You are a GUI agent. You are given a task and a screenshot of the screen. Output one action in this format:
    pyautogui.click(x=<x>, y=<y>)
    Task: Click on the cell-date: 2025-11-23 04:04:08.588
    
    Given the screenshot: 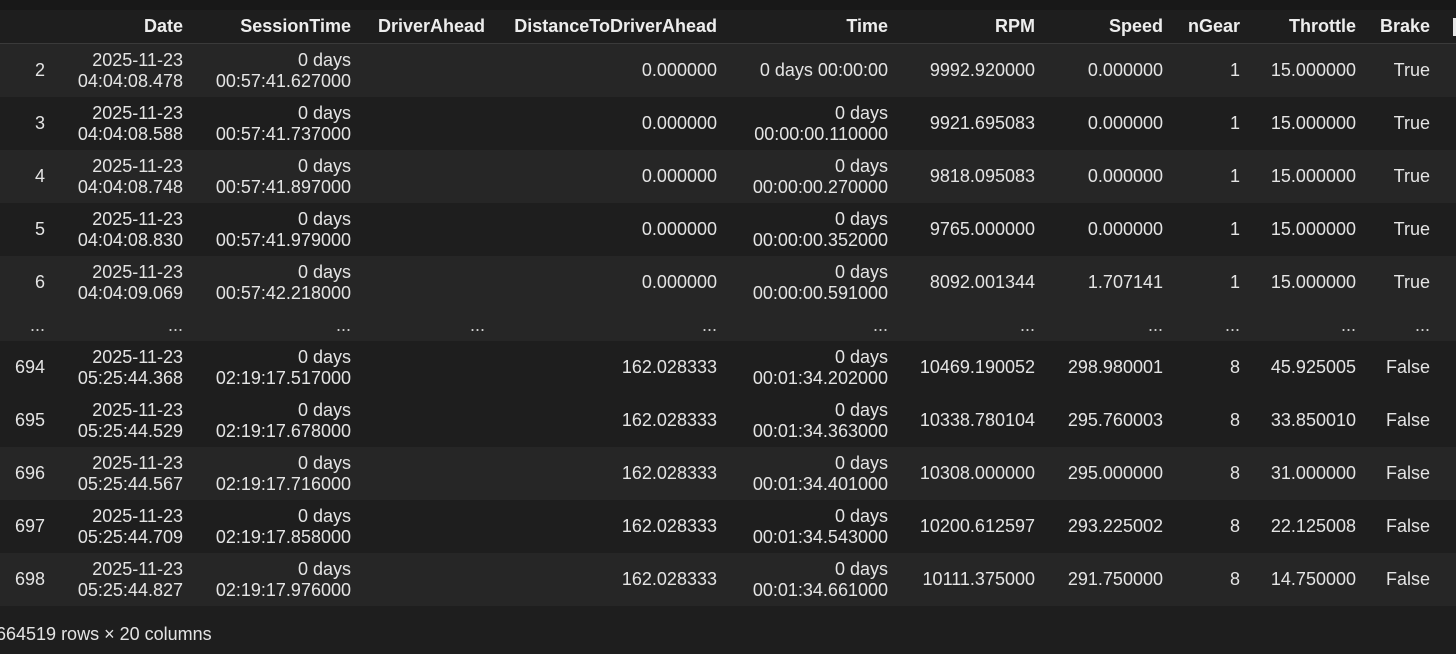 What is the action you would take?
    pyautogui.click(x=126, y=123)
    